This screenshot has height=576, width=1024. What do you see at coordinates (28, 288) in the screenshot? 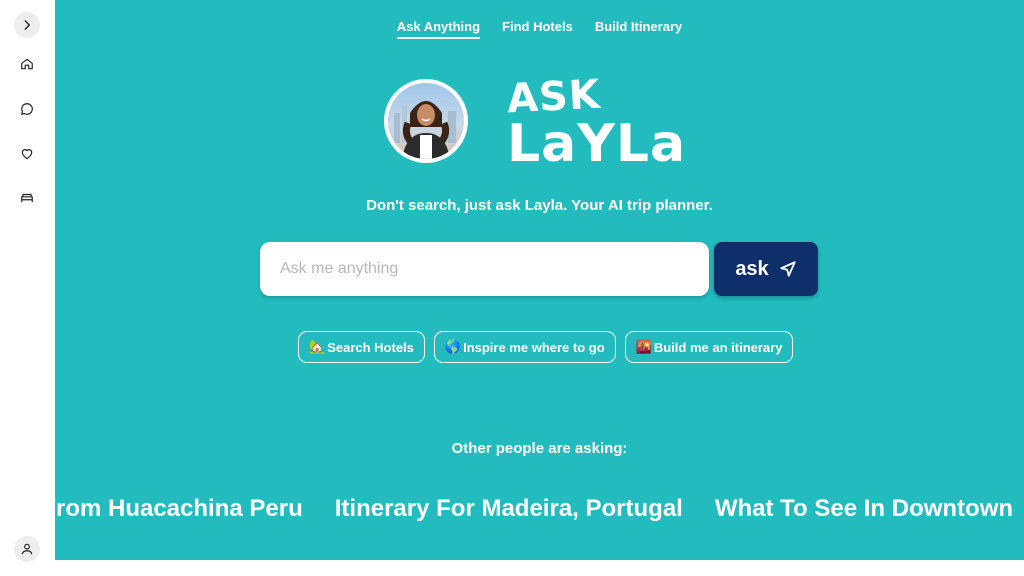
I see `sidebar` at bounding box center [28, 288].